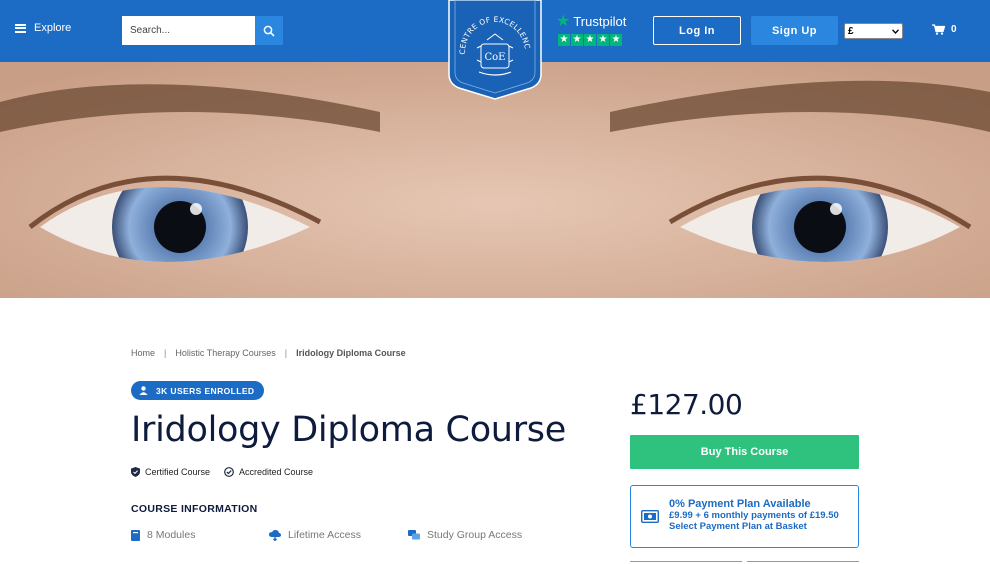 The image size is (990, 564). Describe the element at coordinates (188, 30) in the screenshot. I see `search-input` at that location.